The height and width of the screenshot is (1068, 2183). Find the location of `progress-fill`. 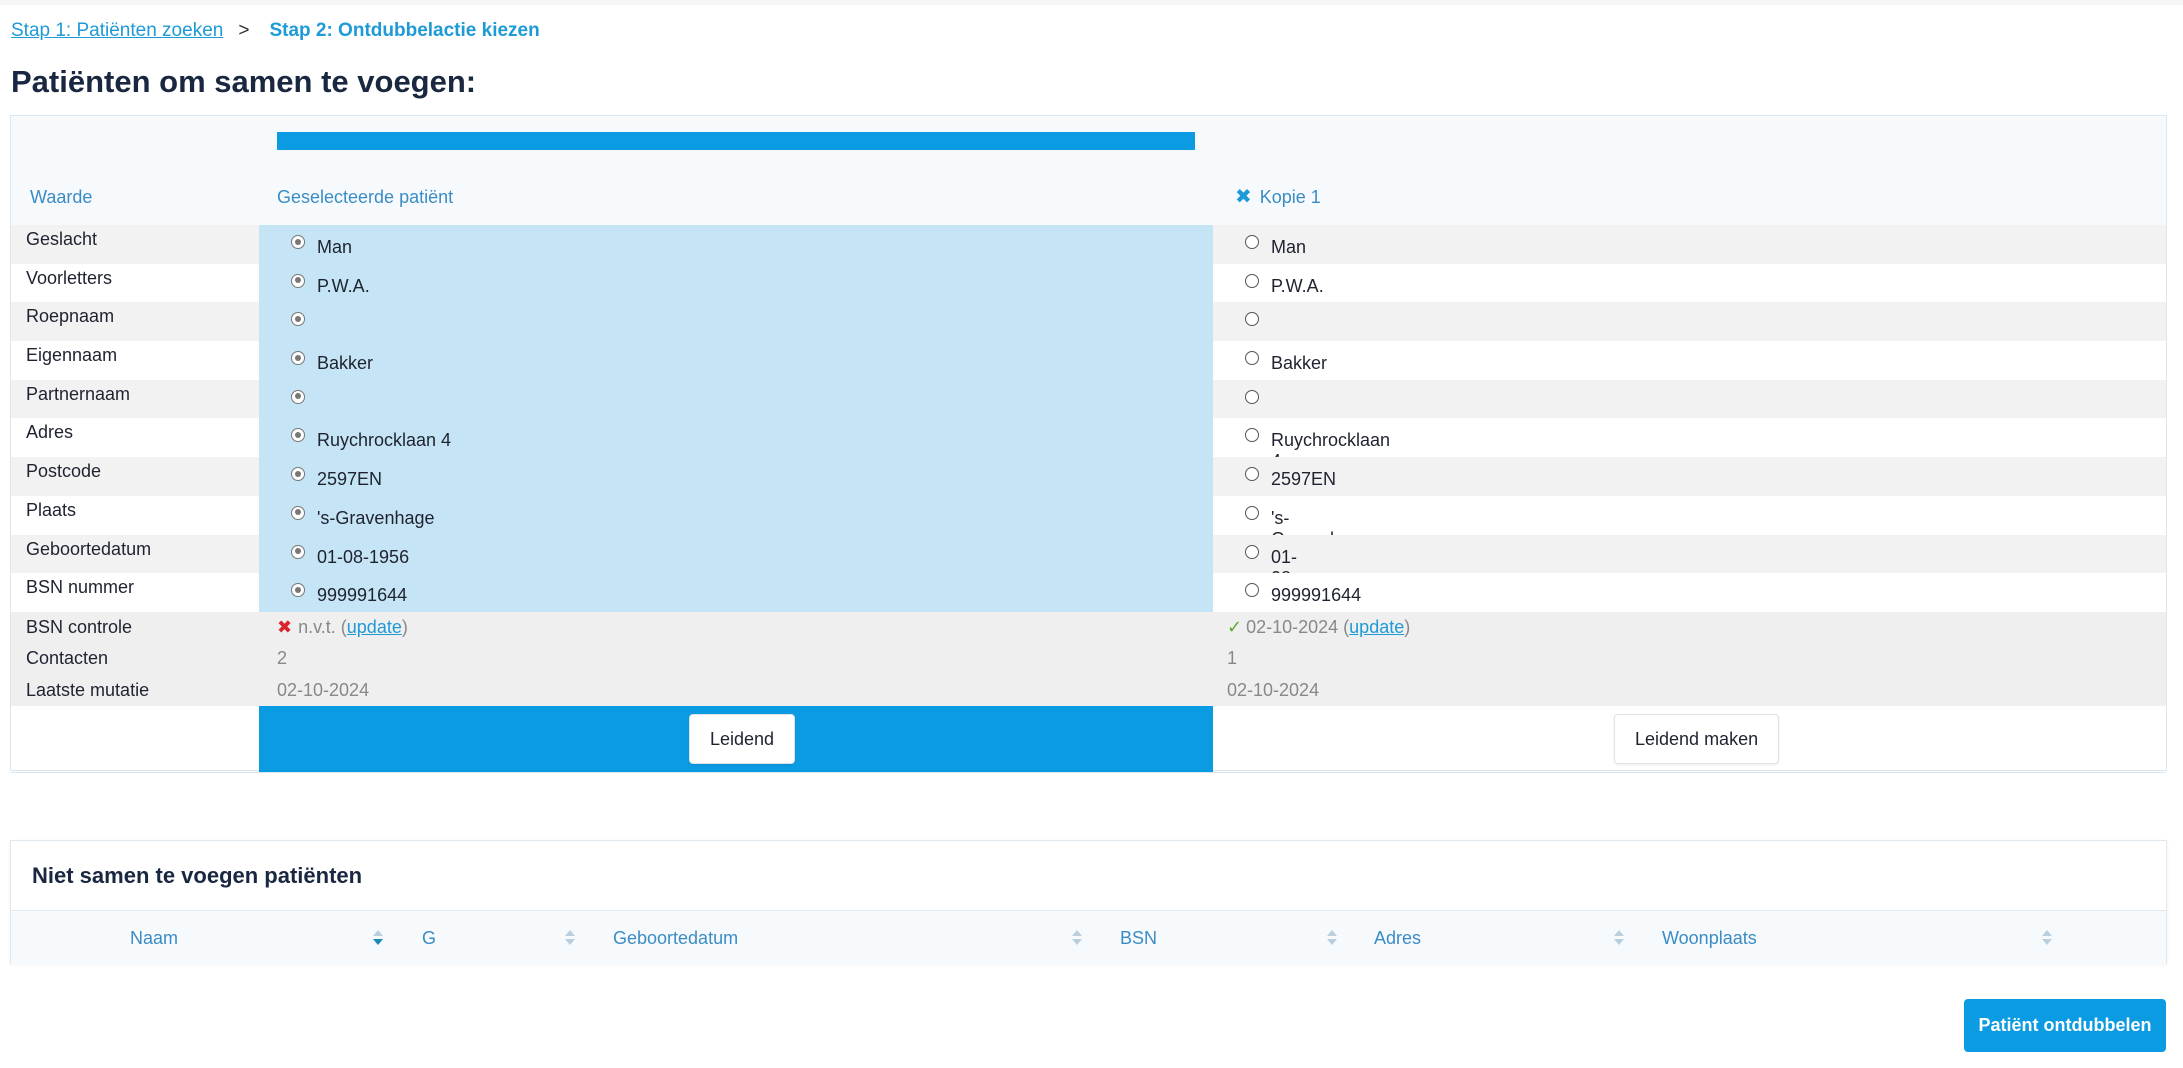

progress-fill is located at coordinates (736, 141).